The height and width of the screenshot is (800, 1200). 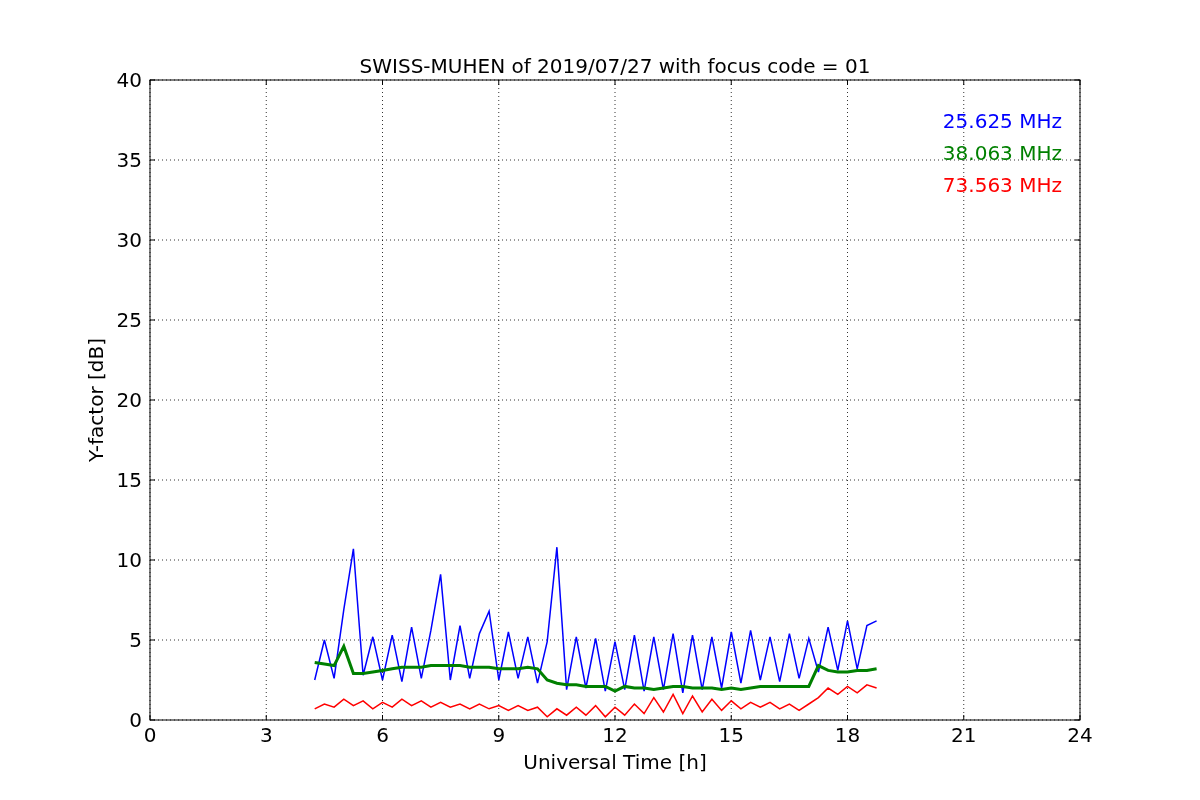 What do you see at coordinates (847, 735) in the screenshot?
I see `x-tick-label: 18` at bounding box center [847, 735].